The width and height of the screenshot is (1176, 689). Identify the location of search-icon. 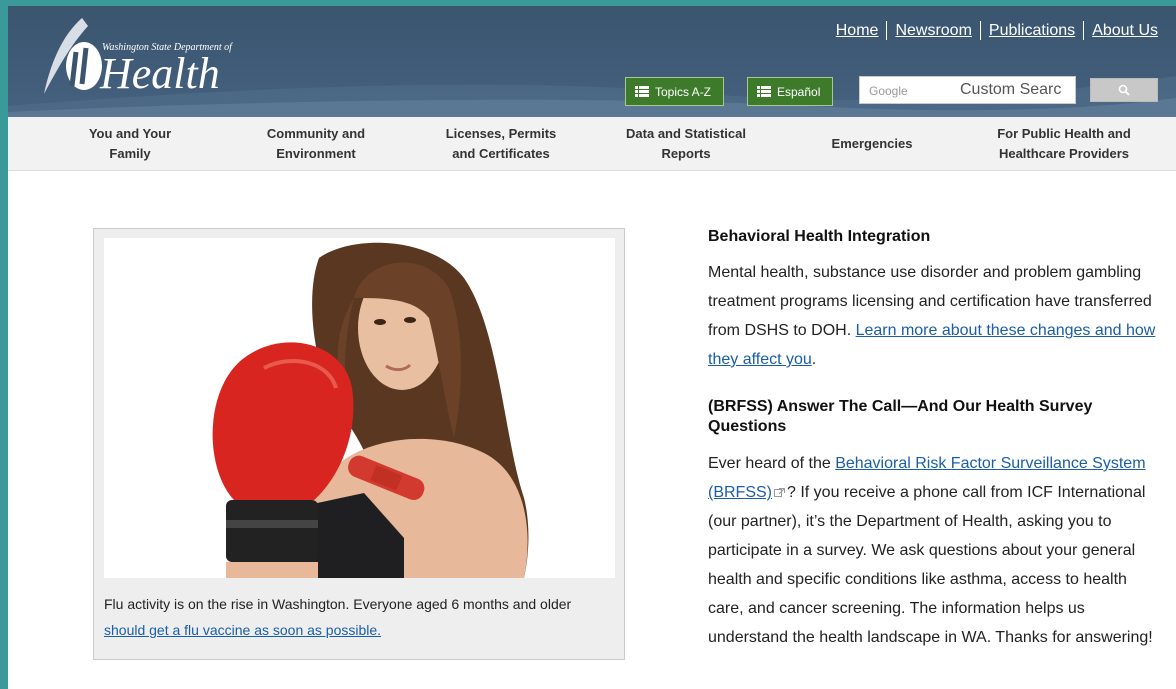
(1124, 90).